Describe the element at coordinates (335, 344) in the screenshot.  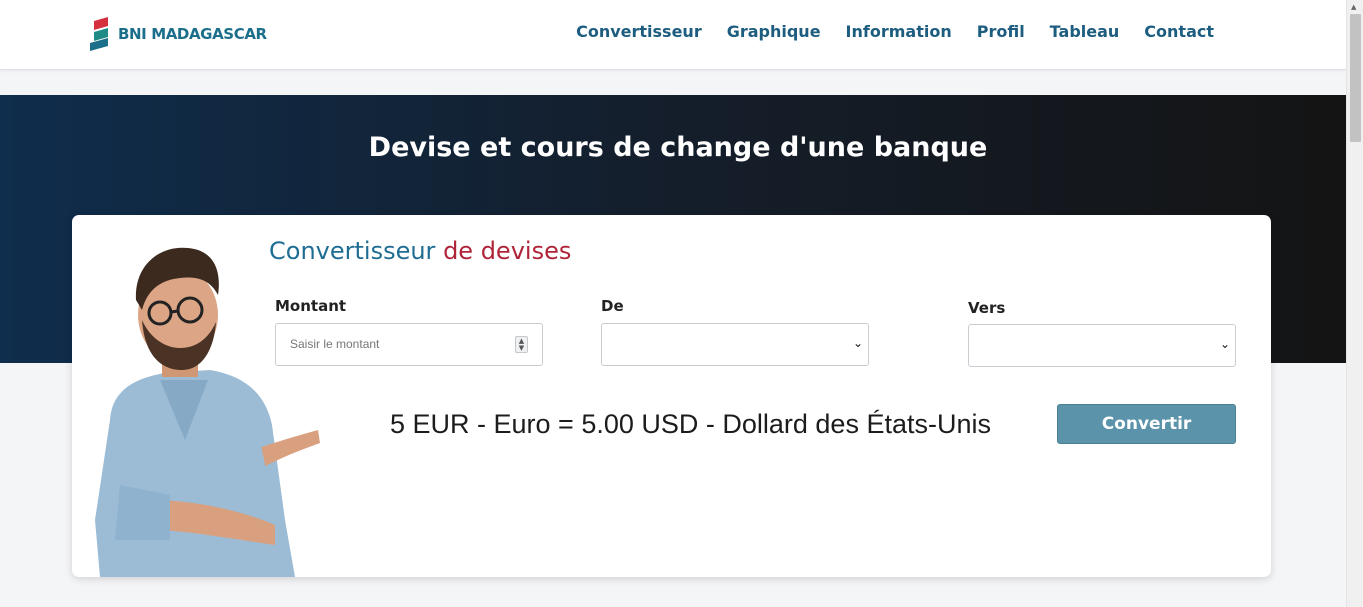
I see `amount-placeholder: Saisir le montant` at that location.